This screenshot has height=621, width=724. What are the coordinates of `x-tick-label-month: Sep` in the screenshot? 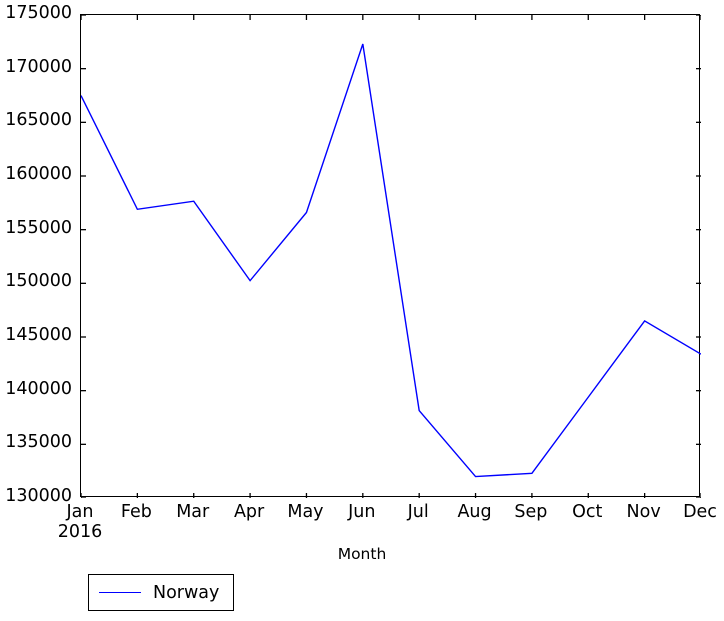 It's located at (531, 512).